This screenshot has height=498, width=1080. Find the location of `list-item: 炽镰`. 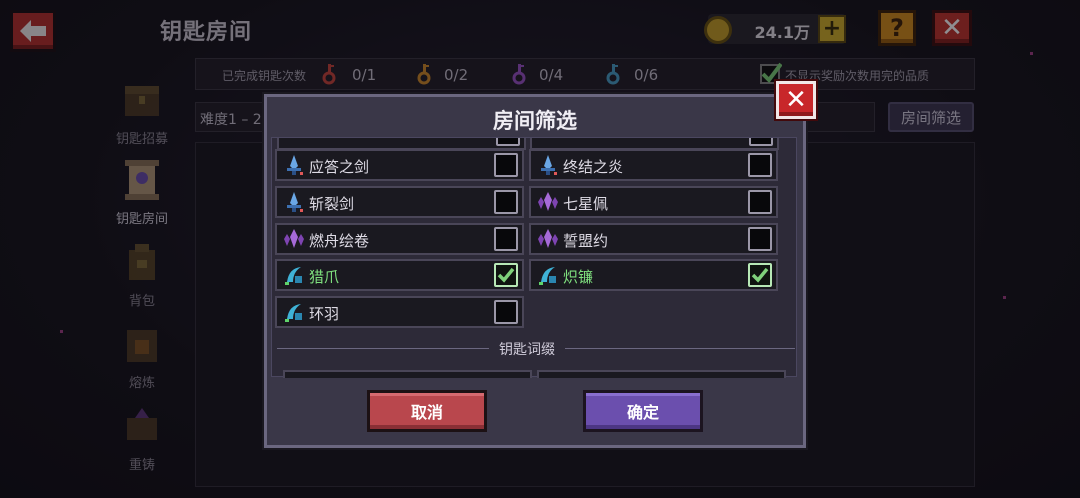

list-item: 炽镰 is located at coordinates (653, 275).